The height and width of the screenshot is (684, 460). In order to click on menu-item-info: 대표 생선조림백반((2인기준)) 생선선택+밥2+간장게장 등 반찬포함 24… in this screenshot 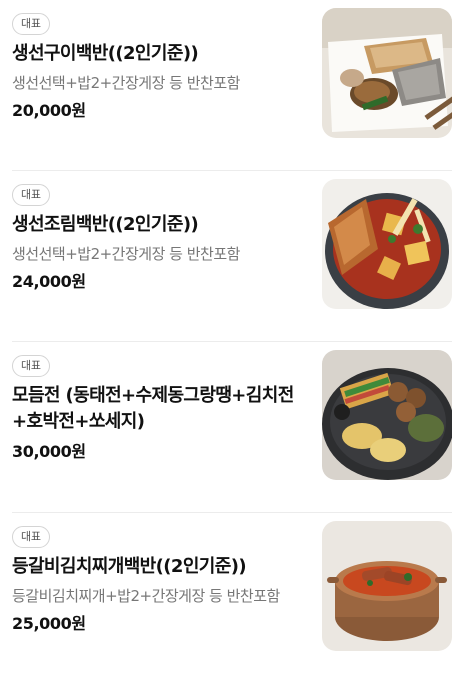, I will do `click(157, 238)`.